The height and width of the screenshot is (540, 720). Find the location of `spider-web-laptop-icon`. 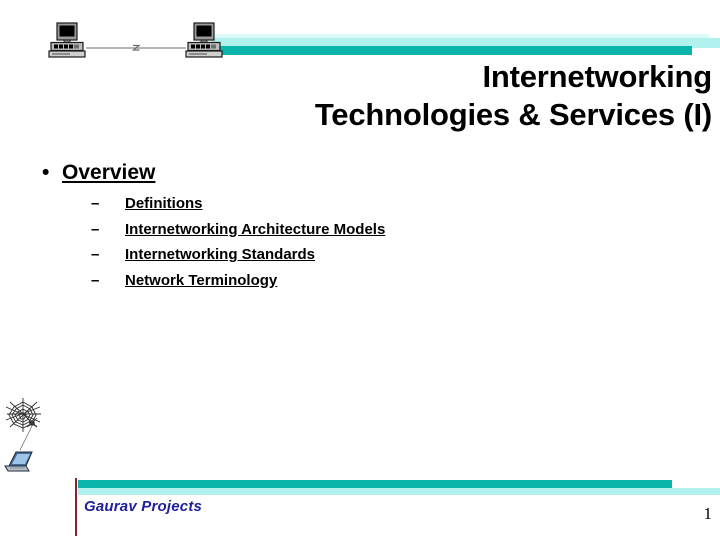

spider-web-laptop-icon is located at coordinates (22, 435).